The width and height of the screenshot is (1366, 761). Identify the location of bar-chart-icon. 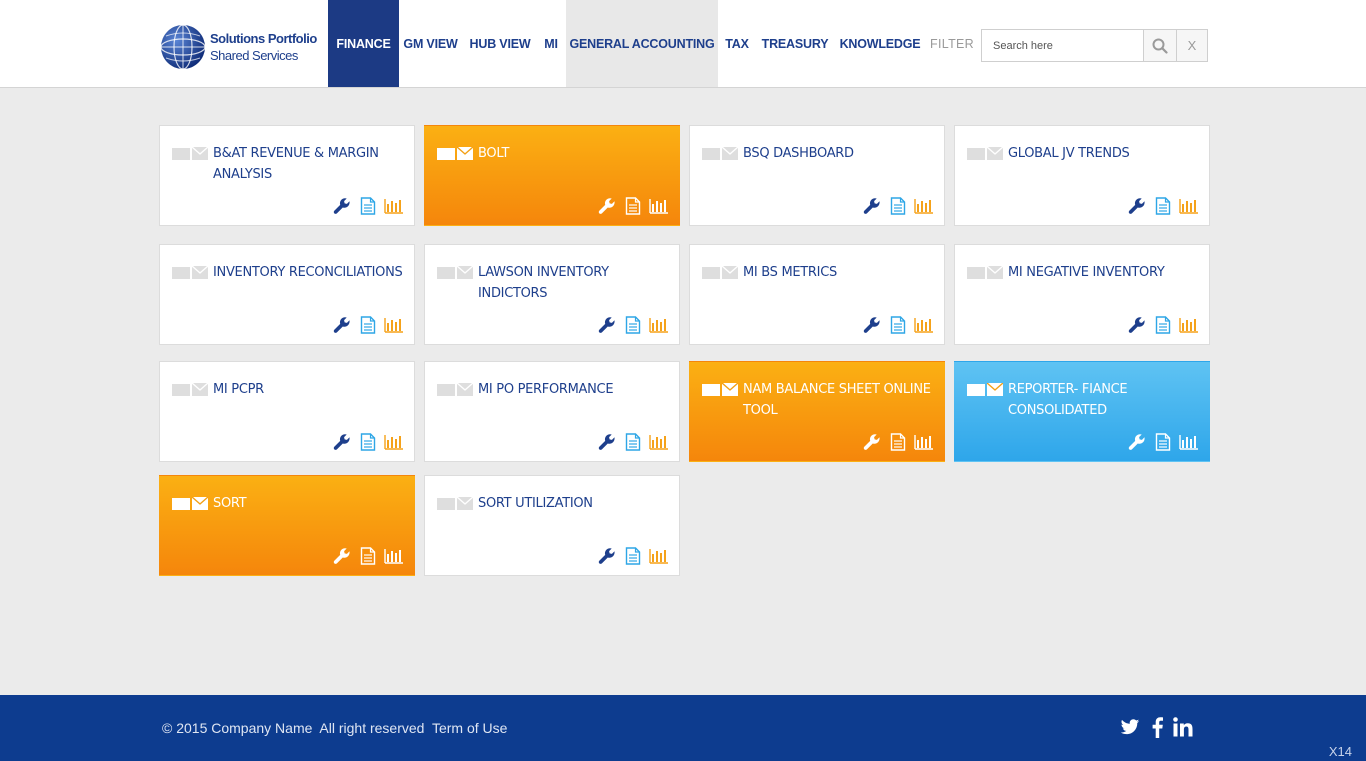
(923, 325).